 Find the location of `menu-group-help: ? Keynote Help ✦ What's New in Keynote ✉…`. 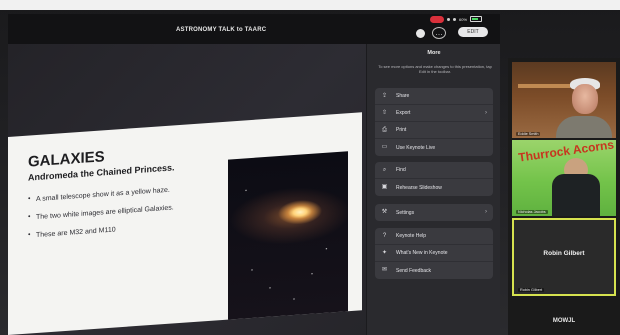

menu-group-help: ? Keynote Help ✦ What's New in Keynote ✉… is located at coordinates (434, 253).